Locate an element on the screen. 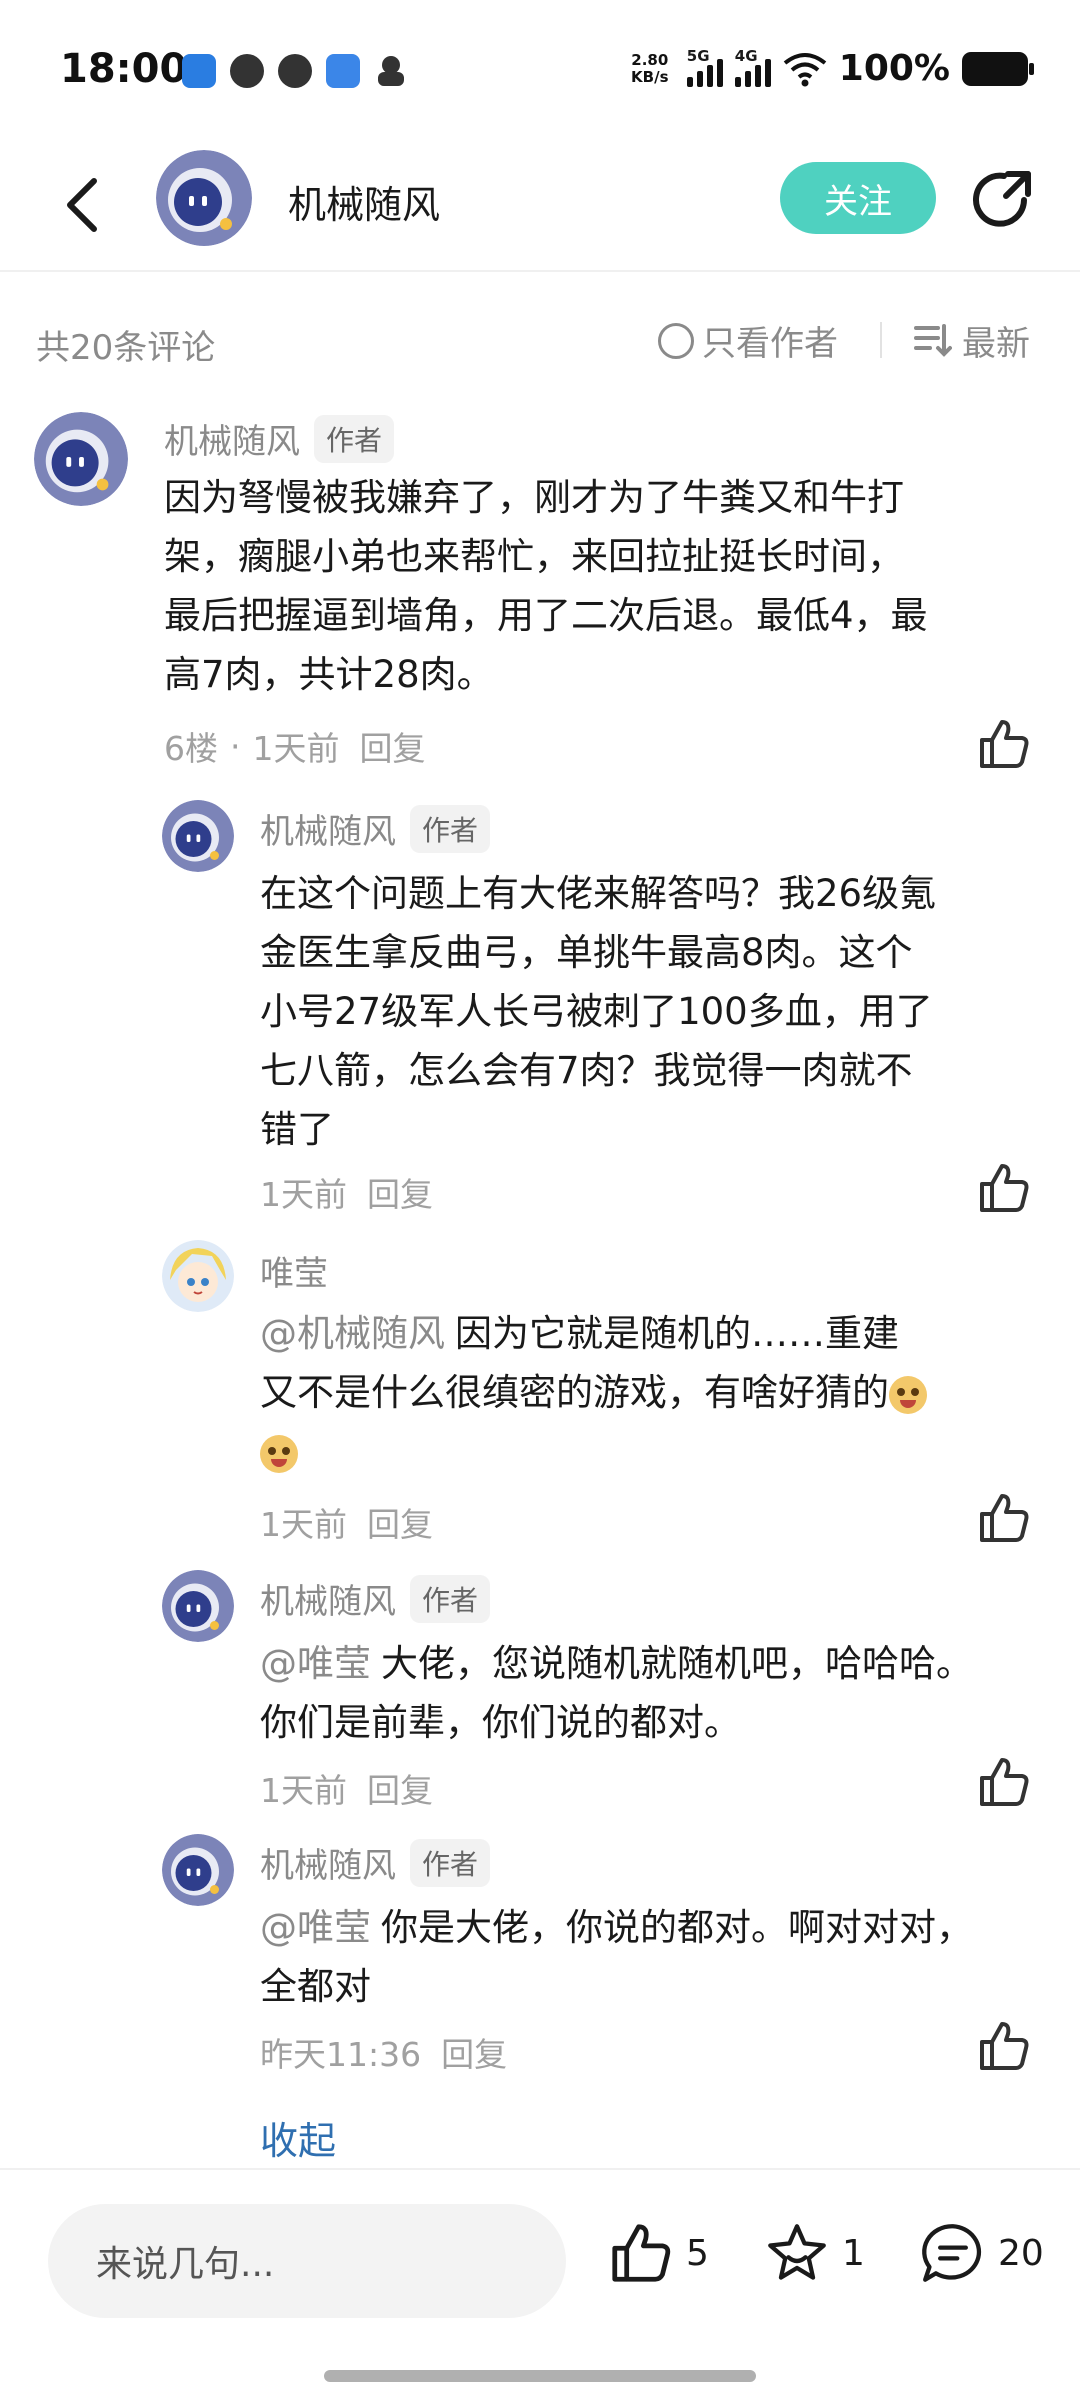 The image size is (1080, 2400). status-bar: 18:00 2.80 KB/s 5G 4G 100% is located at coordinates (540, 70).